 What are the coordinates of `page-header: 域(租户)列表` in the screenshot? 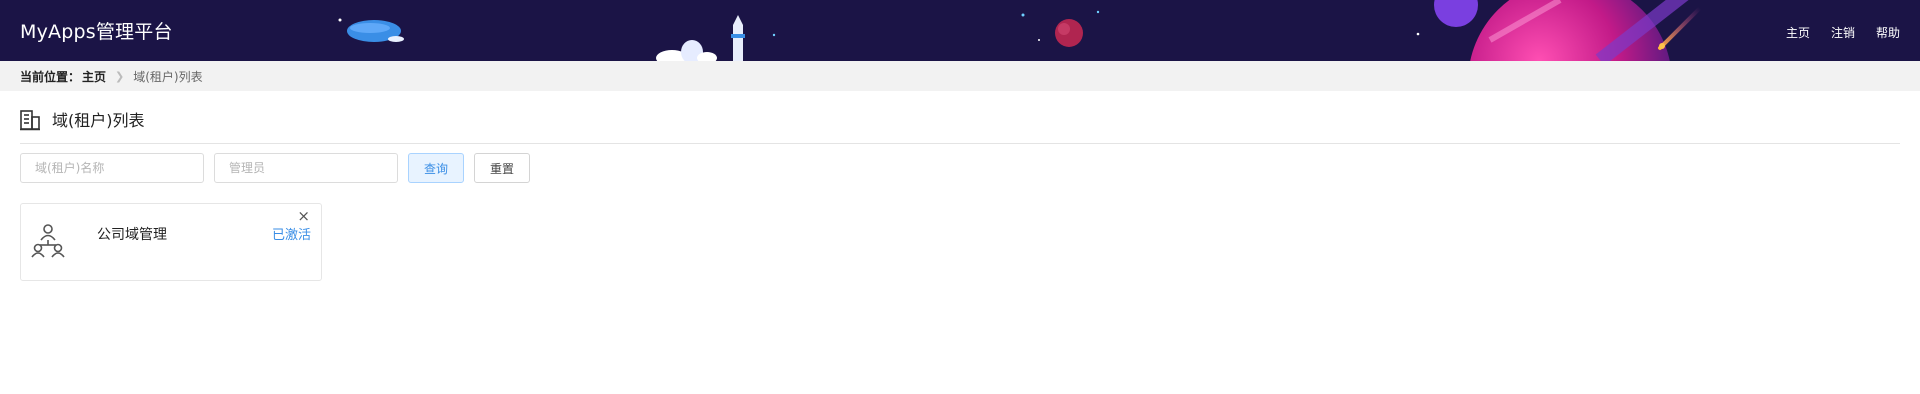 It's located at (960, 126).